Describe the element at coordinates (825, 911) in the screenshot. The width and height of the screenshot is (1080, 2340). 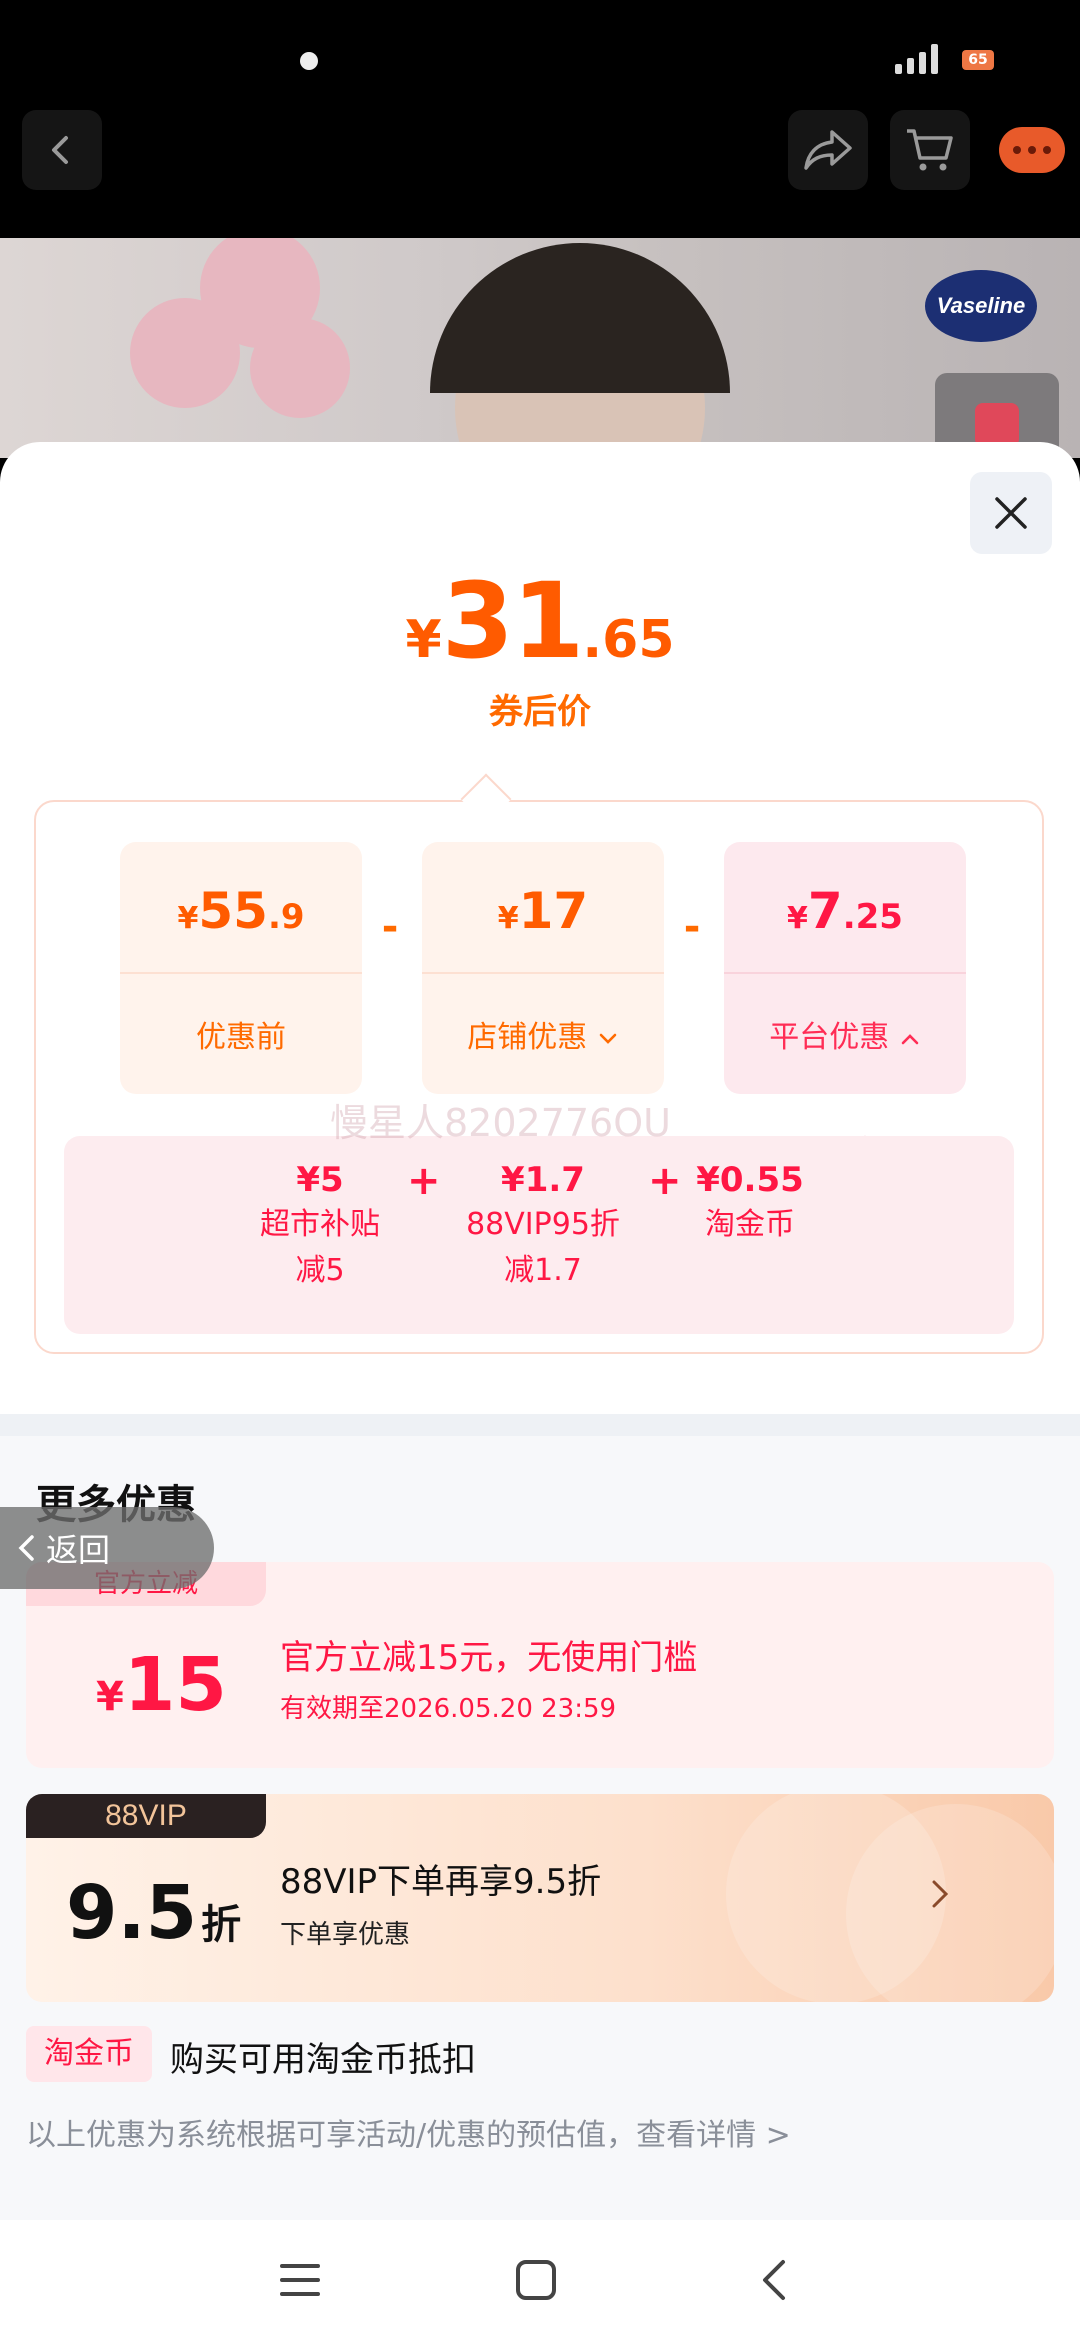
I see `platform-integer: 7` at that location.